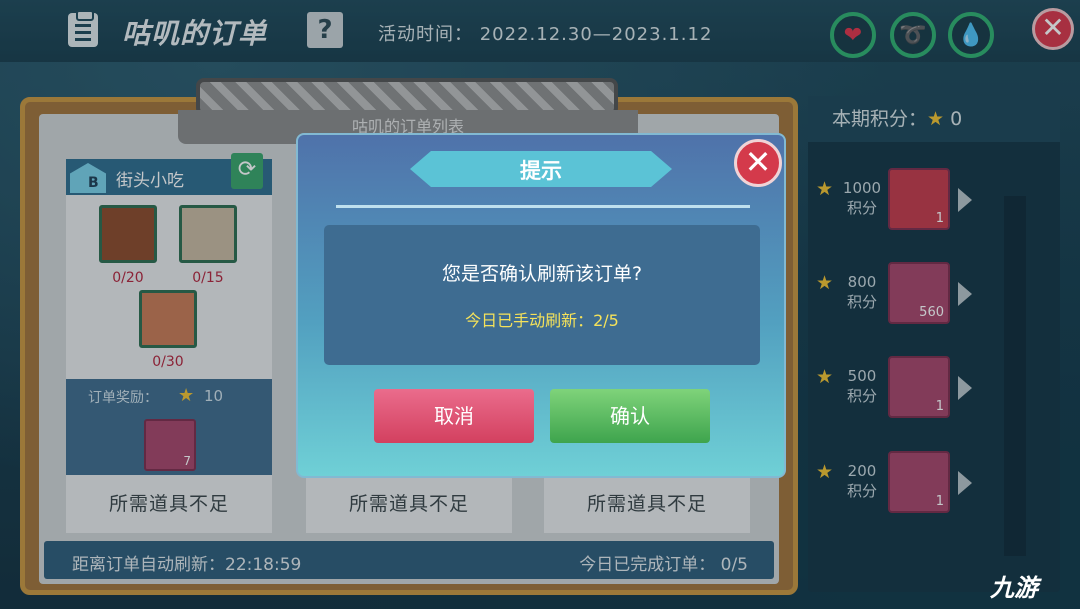 The width and height of the screenshot is (1080, 609). I want to click on dialog-message: 您是否确认刷新该订单?, so click(542, 274).